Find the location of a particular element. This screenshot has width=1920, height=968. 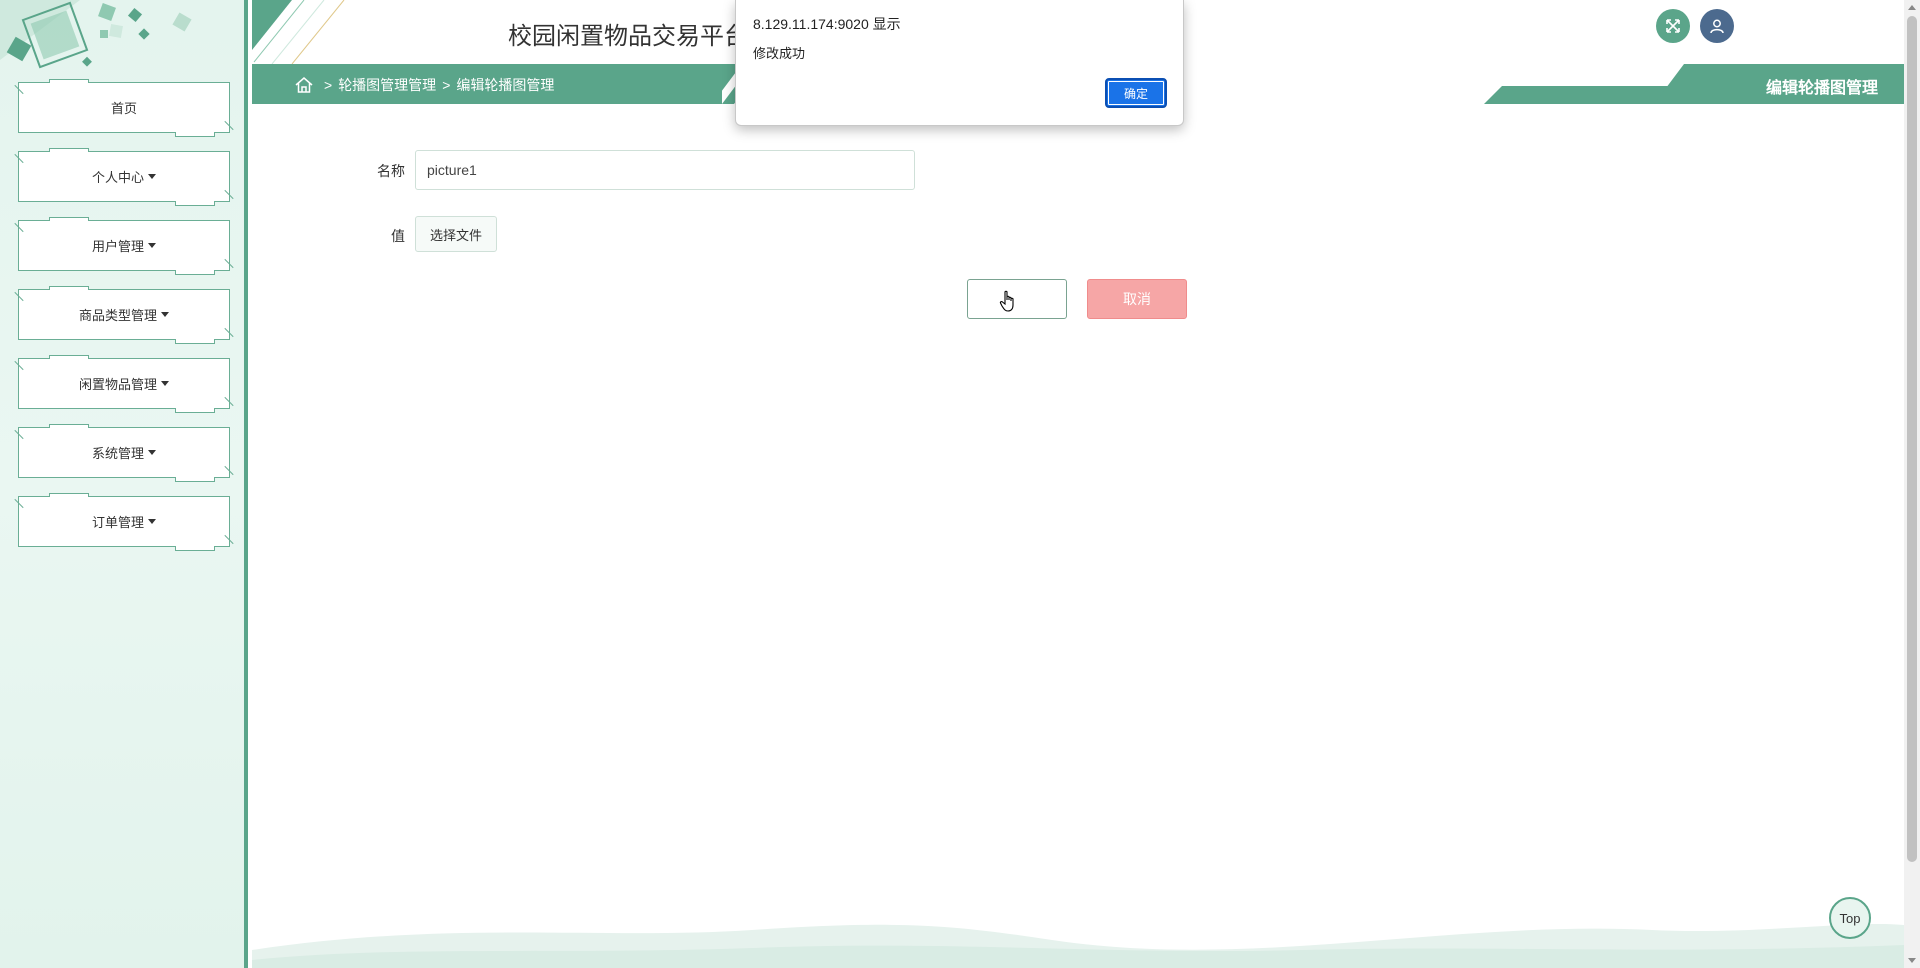

cancel-button: 取消 is located at coordinates (1137, 299).